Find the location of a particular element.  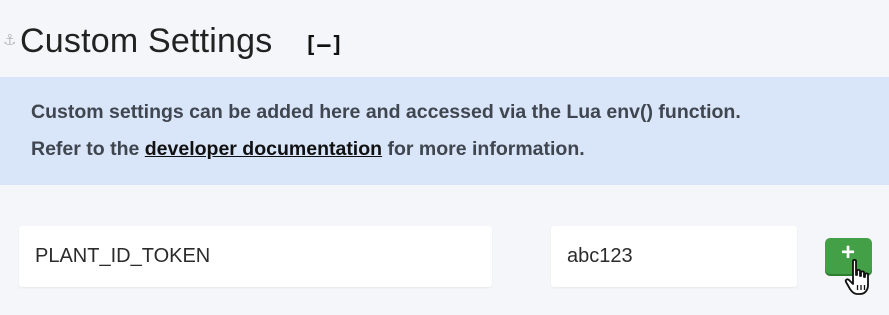

anchor-icon: ⚓ is located at coordinates (11, 41).